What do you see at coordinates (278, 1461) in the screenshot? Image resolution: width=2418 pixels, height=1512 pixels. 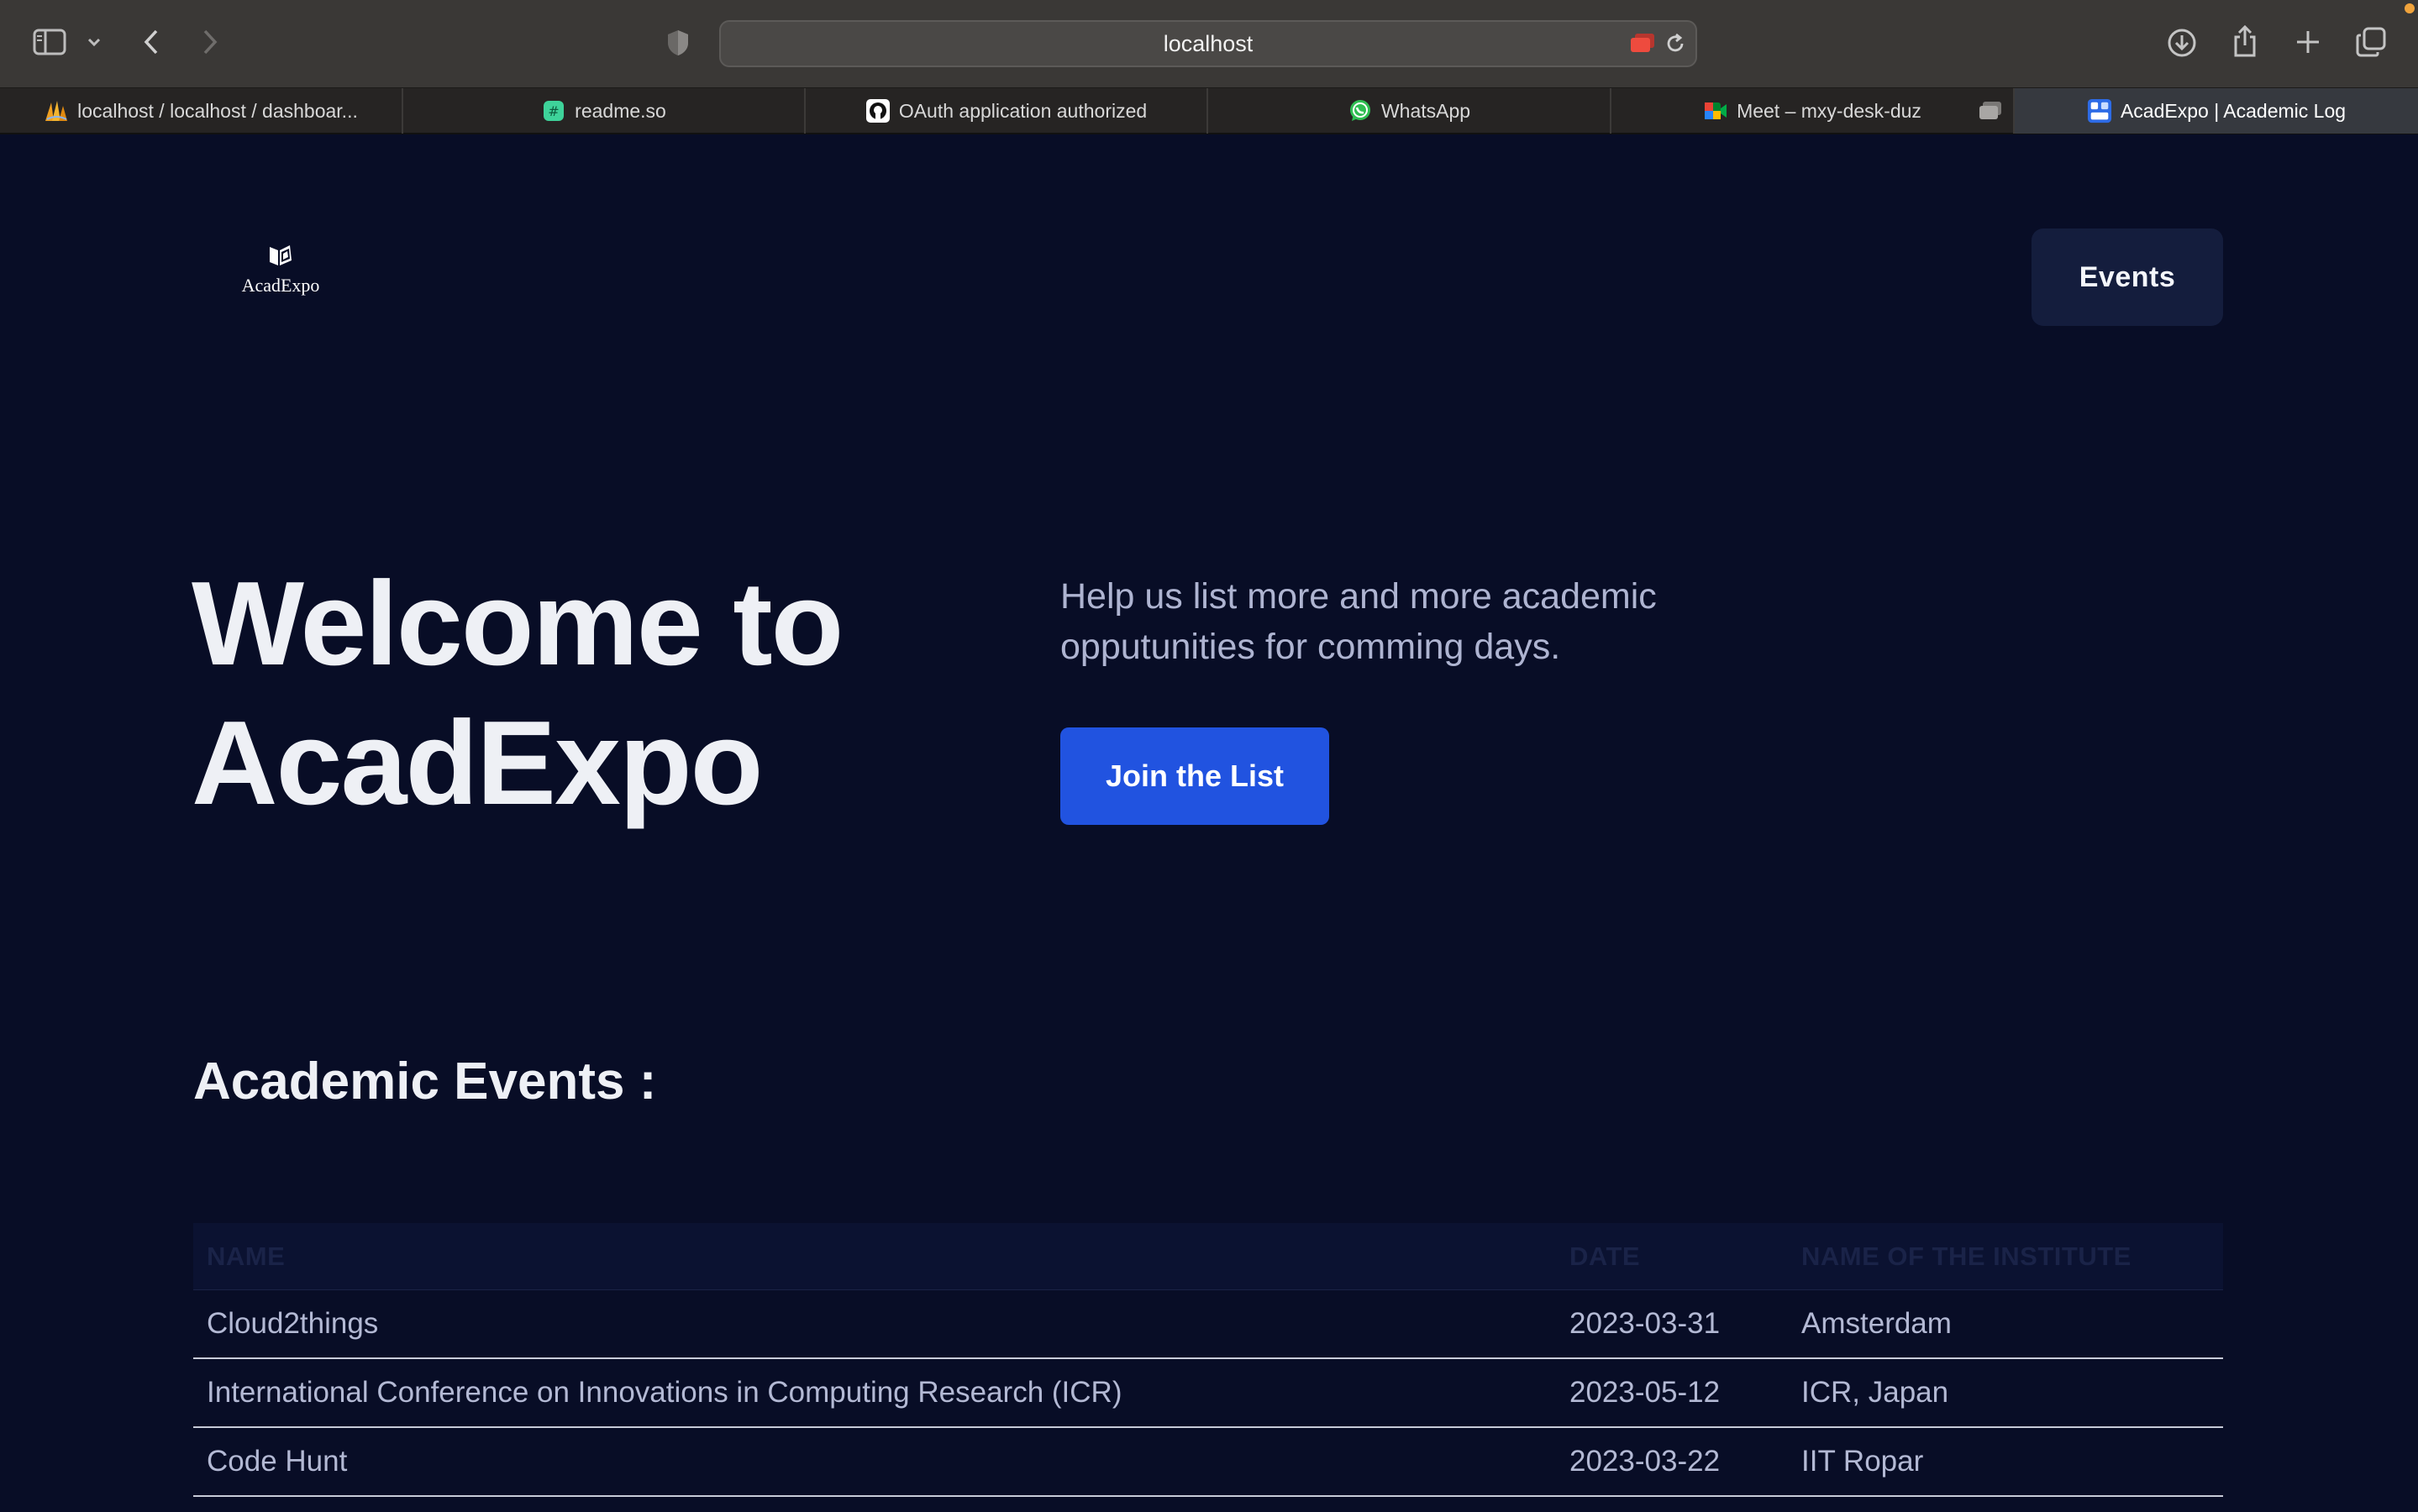 I see `event-name: Code Hunt` at bounding box center [278, 1461].